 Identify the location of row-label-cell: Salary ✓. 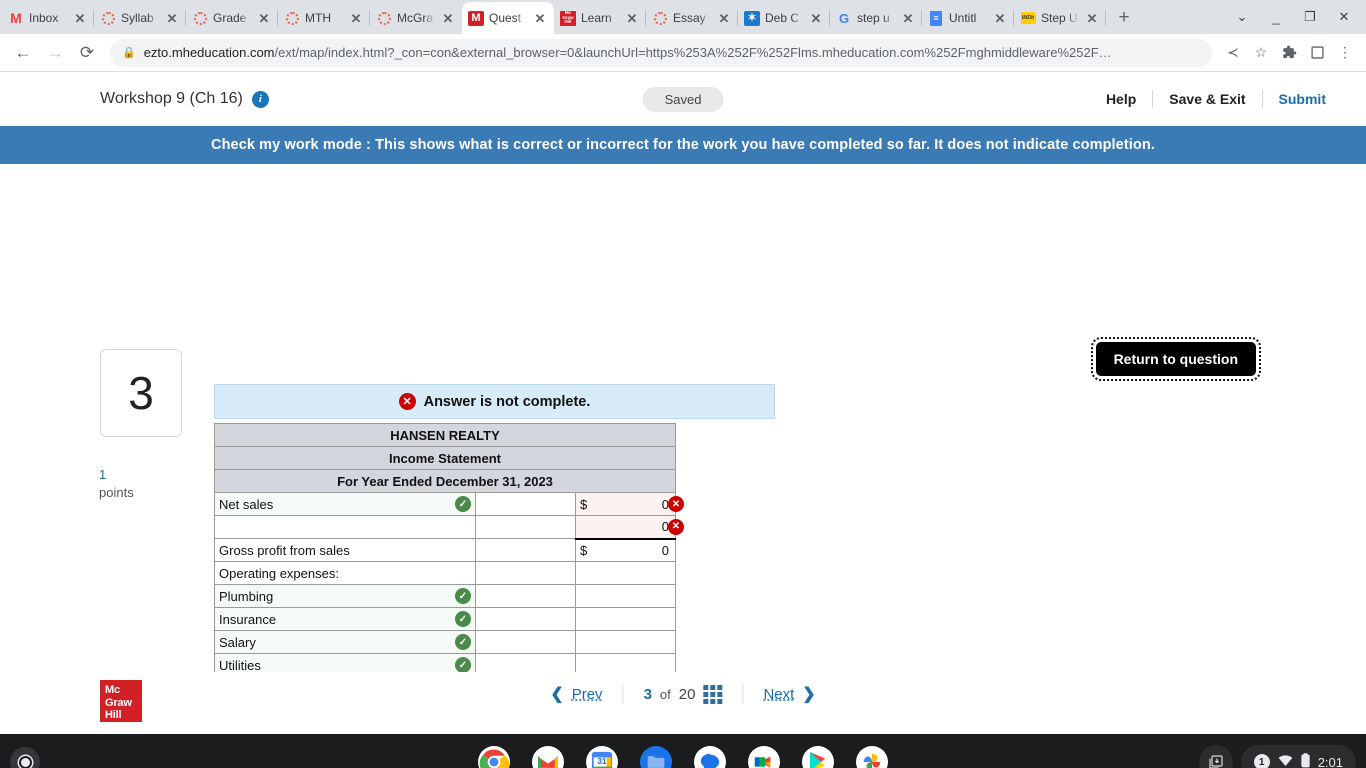
(345, 642).